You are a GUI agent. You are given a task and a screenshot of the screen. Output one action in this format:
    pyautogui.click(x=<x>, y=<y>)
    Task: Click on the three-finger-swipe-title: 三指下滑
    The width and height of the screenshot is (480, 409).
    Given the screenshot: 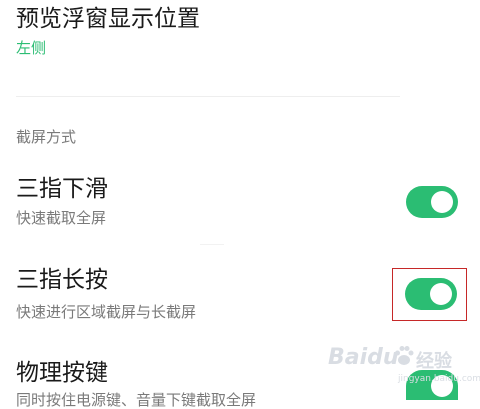 What is the action you would take?
    pyautogui.click(x=62, y=189)
    